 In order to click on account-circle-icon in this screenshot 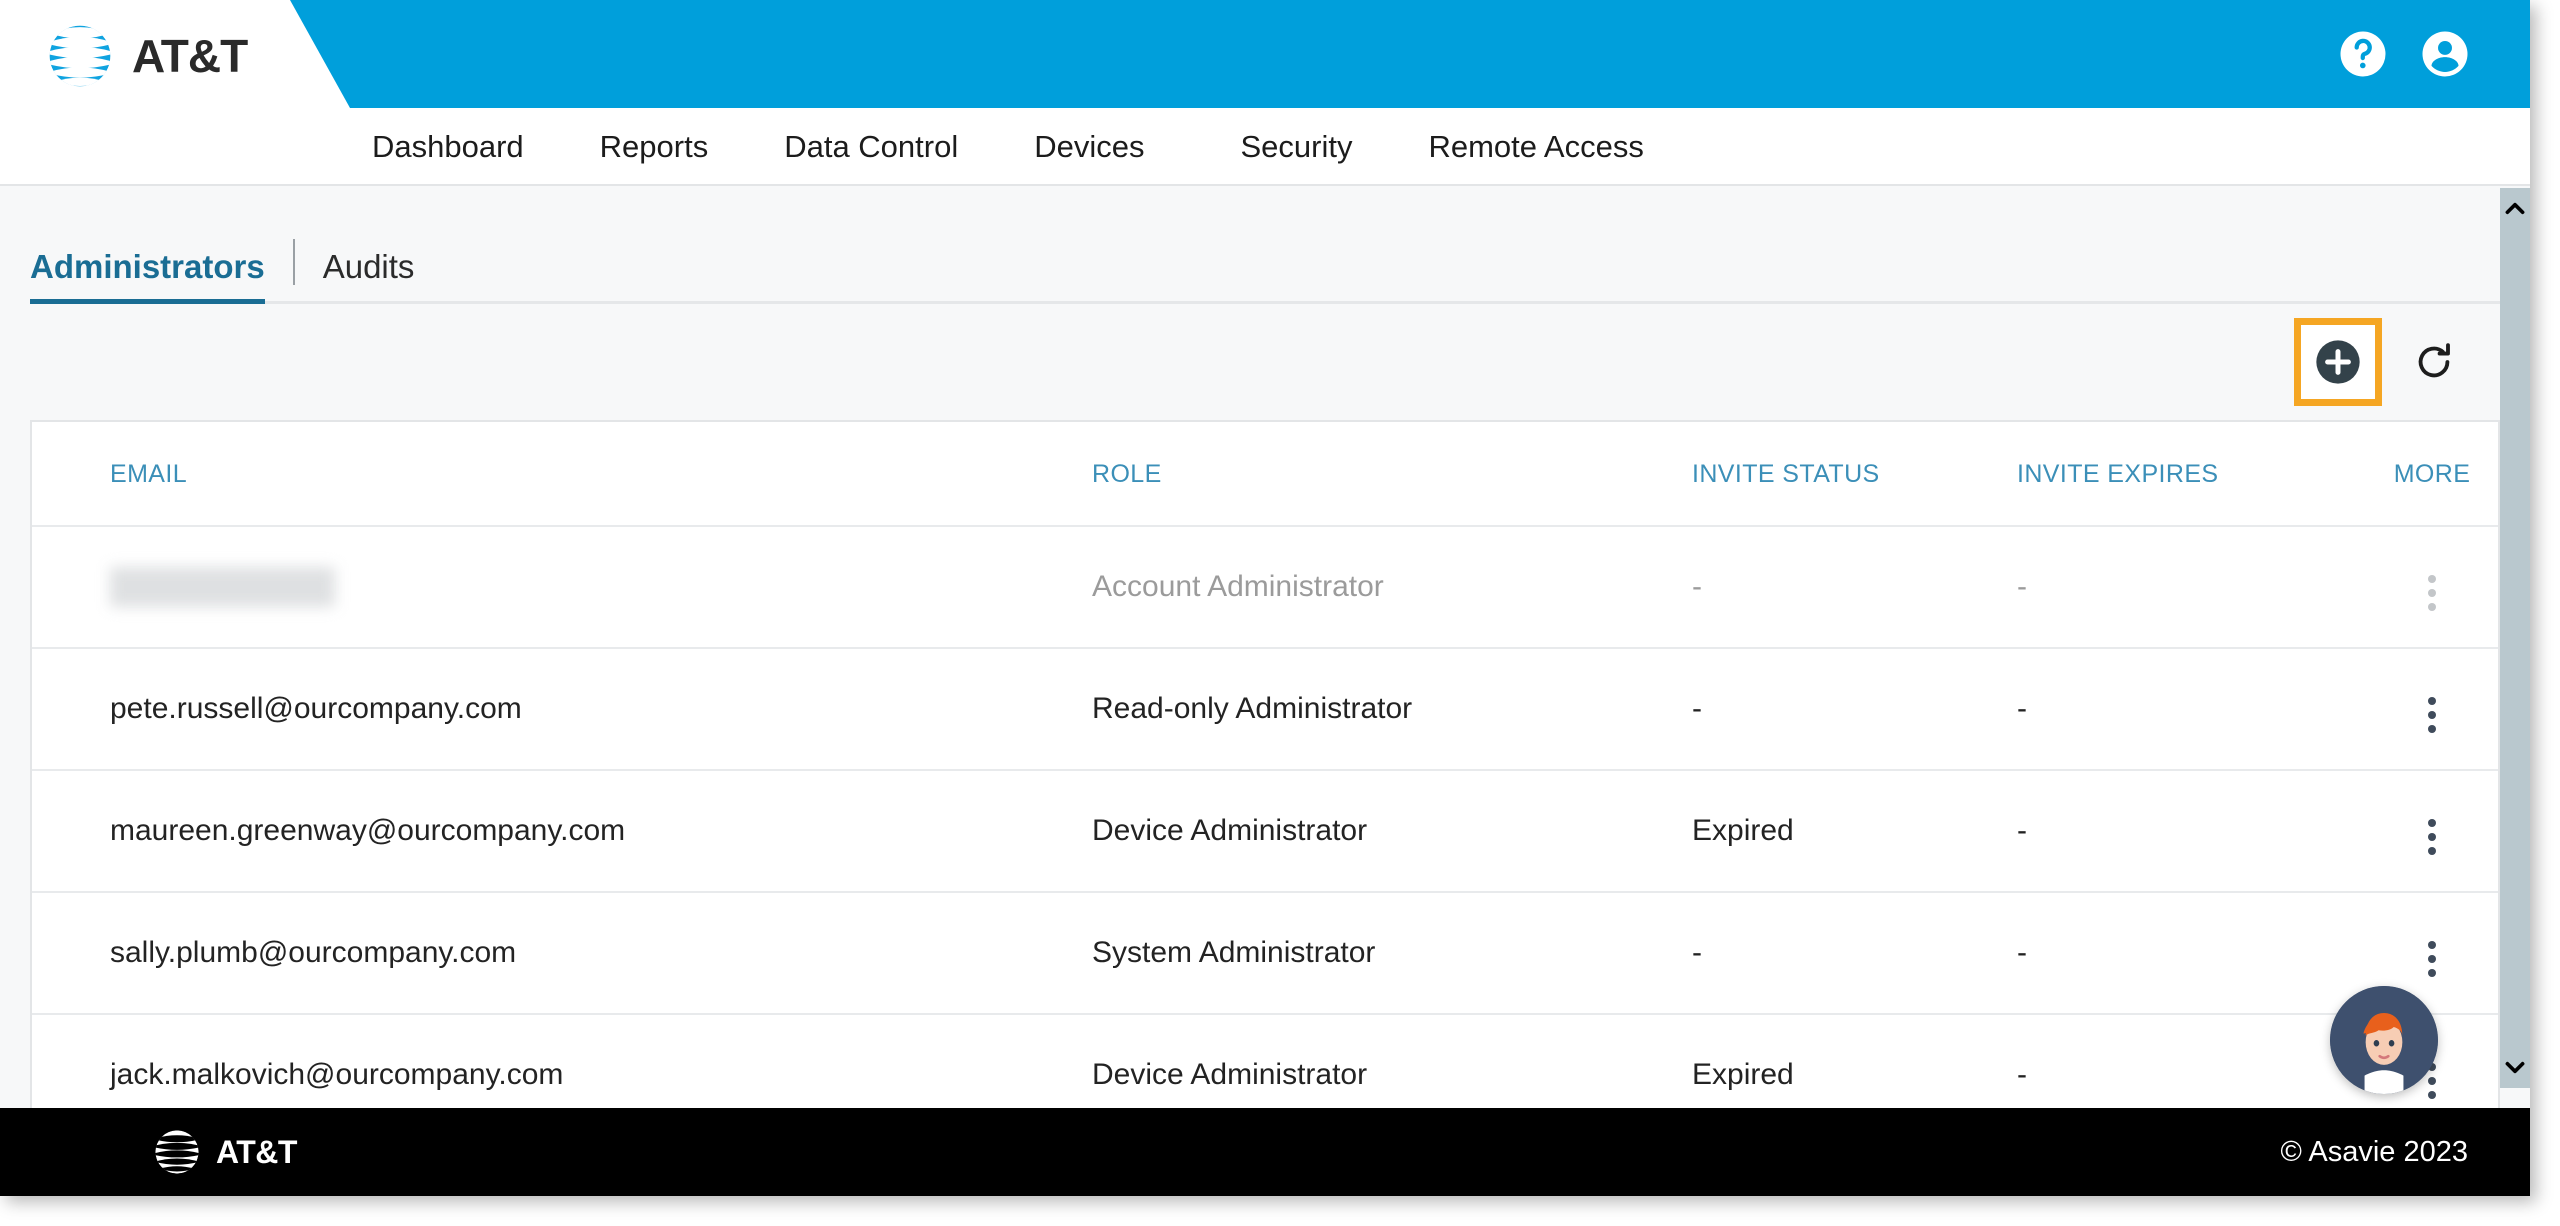, I will do `click(2445, 54)`.